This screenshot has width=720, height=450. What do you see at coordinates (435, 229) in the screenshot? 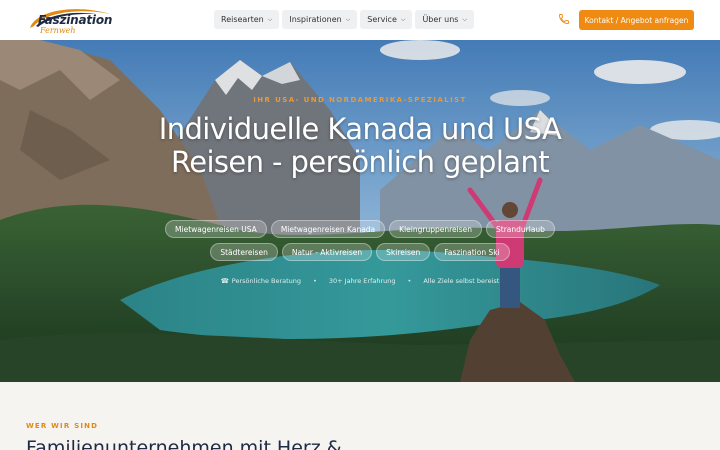
I see `chip-kleingruppenreisen: Kleingruppenreisen` at bounding box center [435, 229].